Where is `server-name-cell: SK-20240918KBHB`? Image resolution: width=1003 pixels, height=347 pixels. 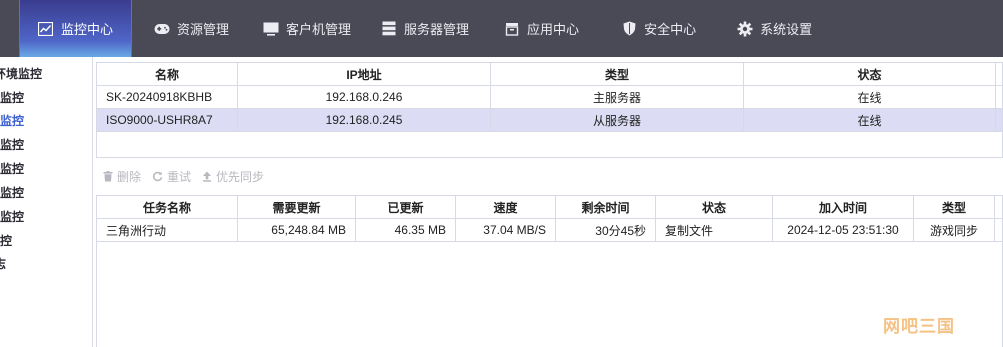
server-name-cell: SK-20240918KBHB is located at coordinates (167, 97).